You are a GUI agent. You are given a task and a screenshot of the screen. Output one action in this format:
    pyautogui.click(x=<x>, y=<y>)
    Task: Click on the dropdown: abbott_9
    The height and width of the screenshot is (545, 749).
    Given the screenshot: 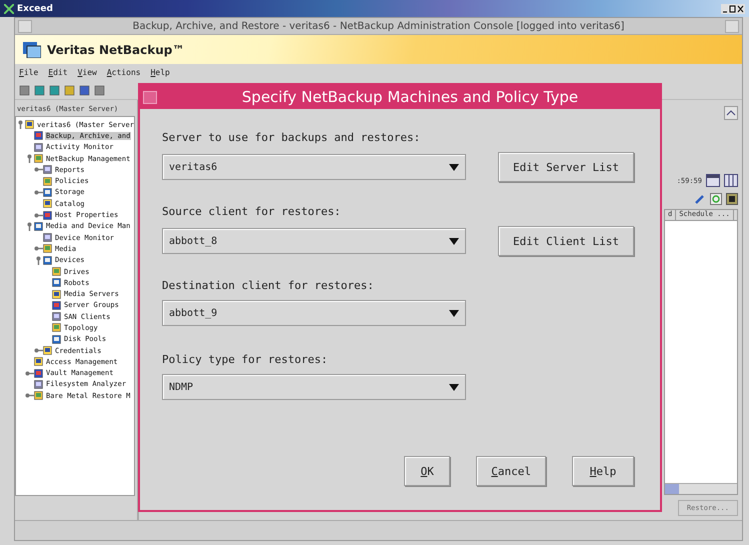 What is the action you would take?
    pyautogui.click(x=314, y=313)
    